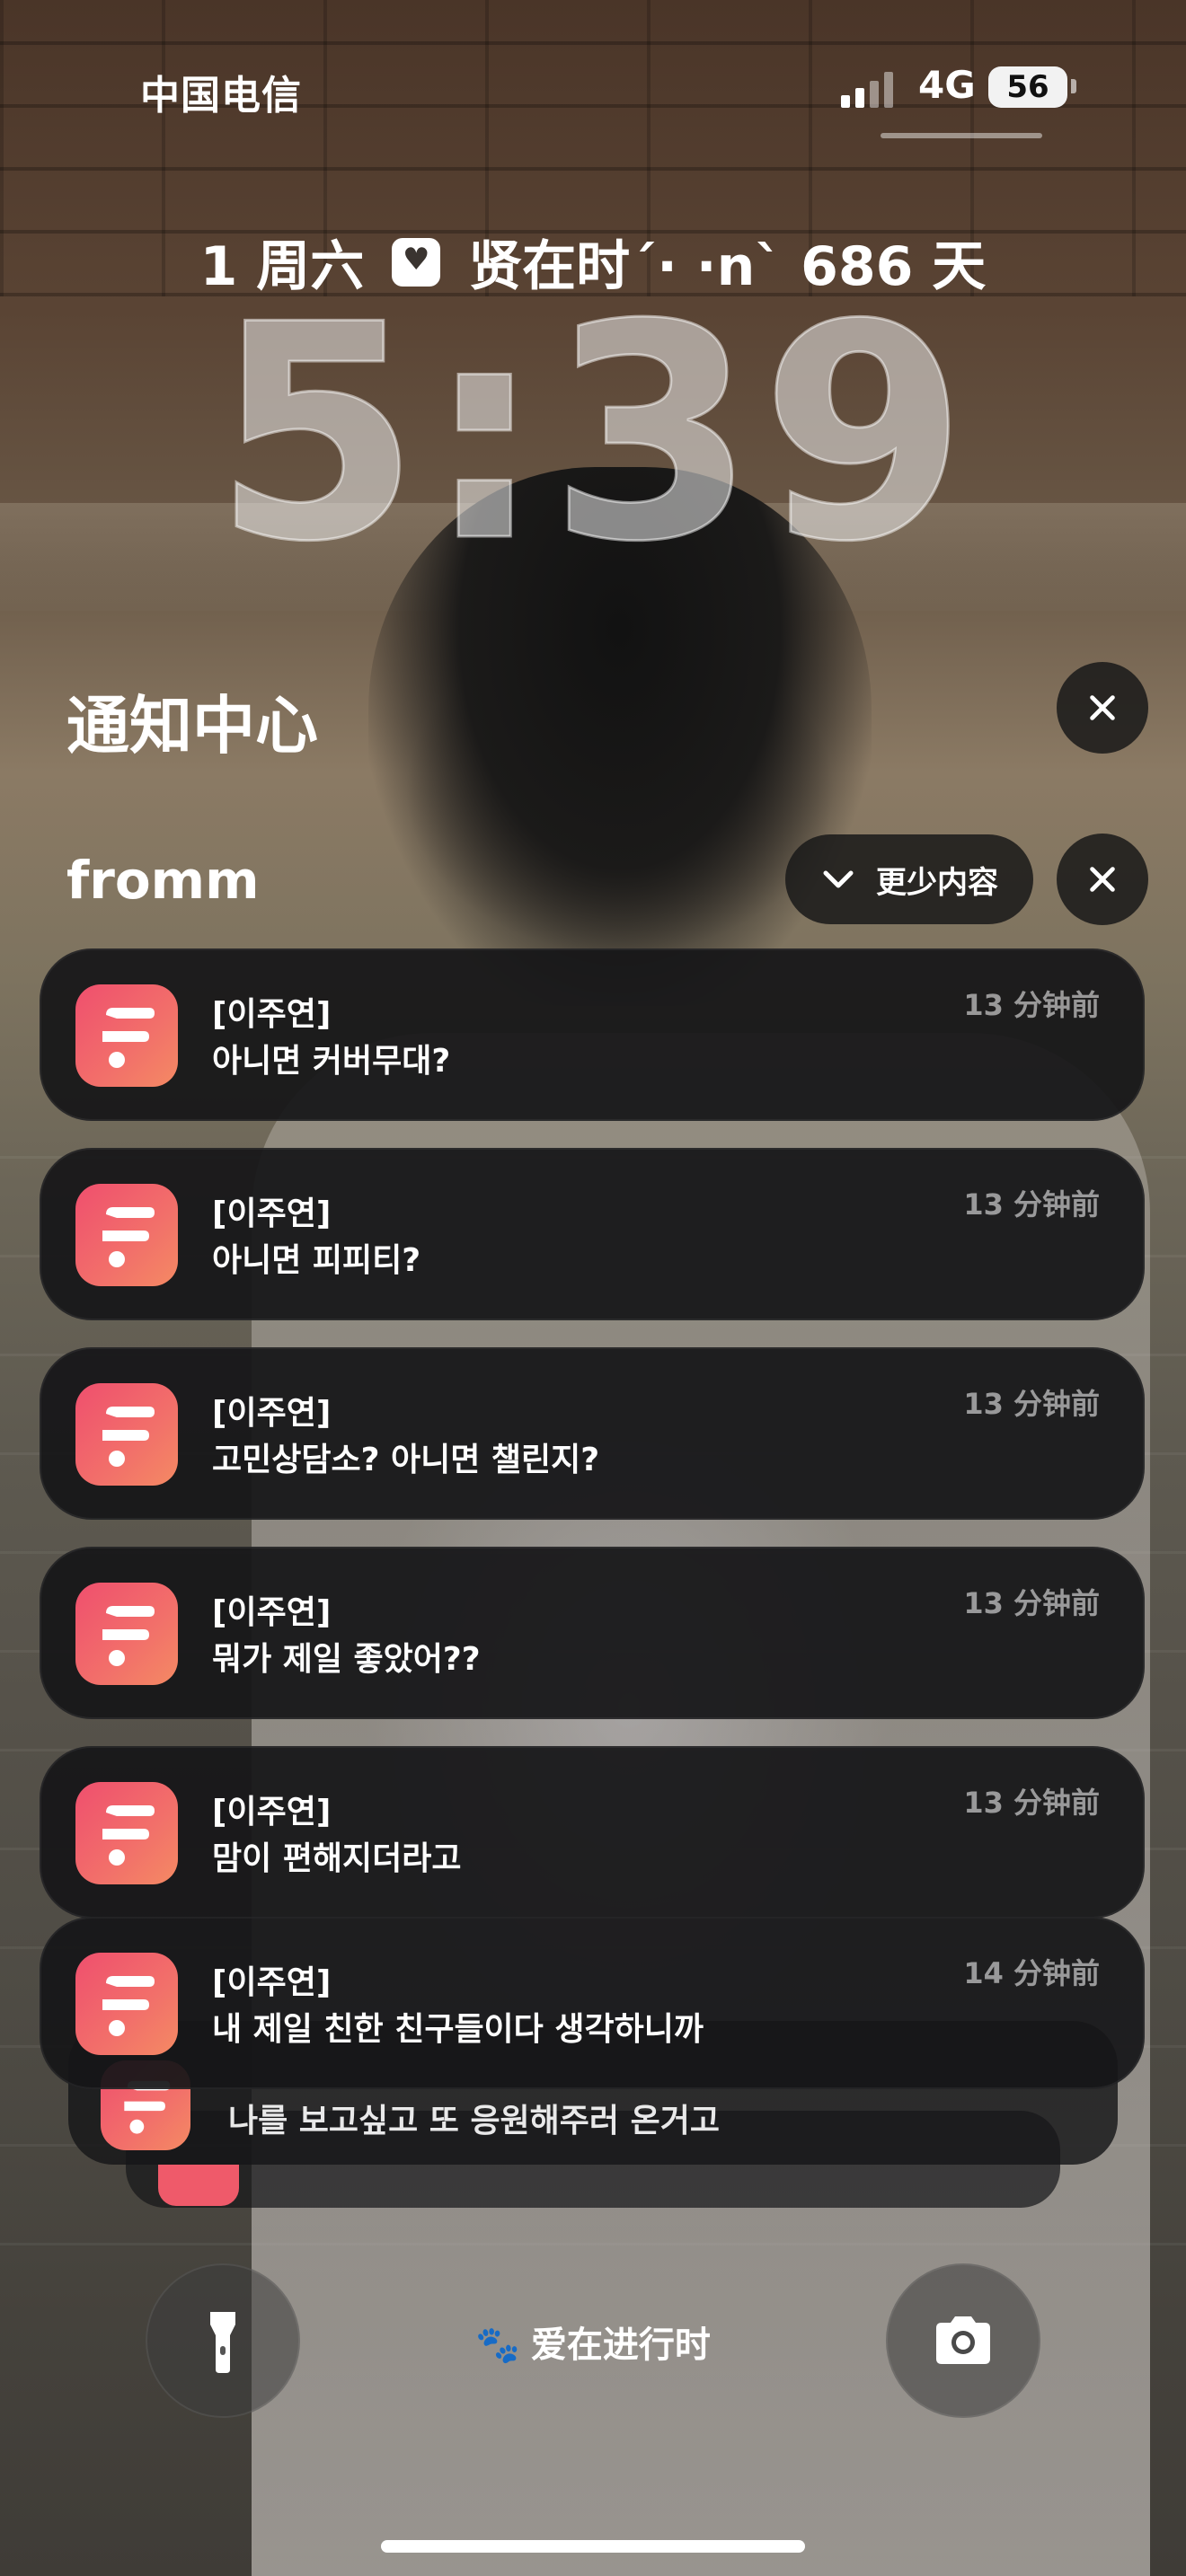 The height and width of the screenshot is (2576, 1186). Describe the element at coordinates (316, 1260) in the screenshot. I see `notification-body: 아니면 피피티?` at that location.